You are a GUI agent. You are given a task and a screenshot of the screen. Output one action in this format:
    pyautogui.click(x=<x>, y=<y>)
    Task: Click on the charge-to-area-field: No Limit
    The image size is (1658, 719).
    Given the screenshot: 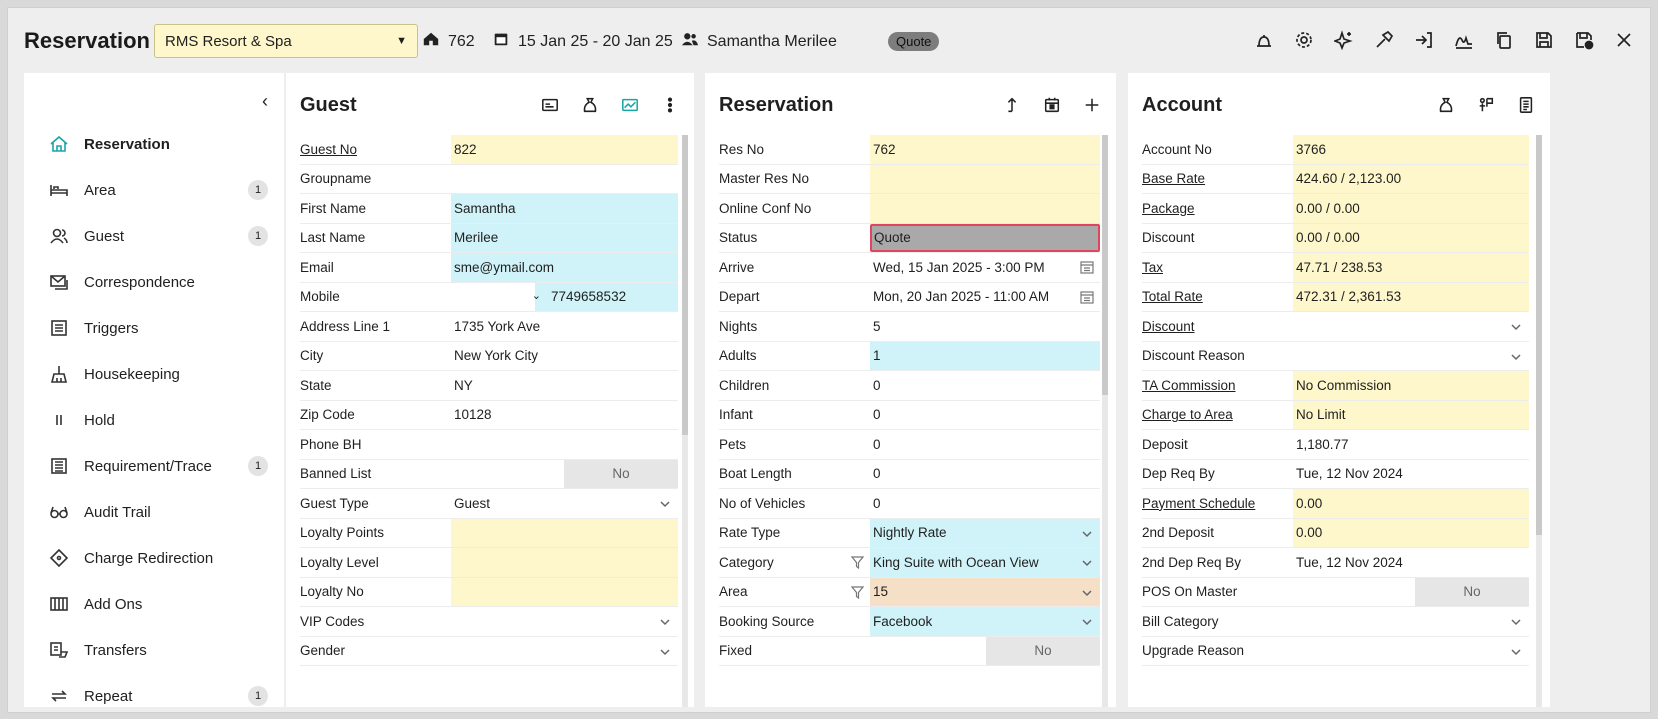 What is the action you would take?
    pyautogui.click(x=1411, y=414)
    